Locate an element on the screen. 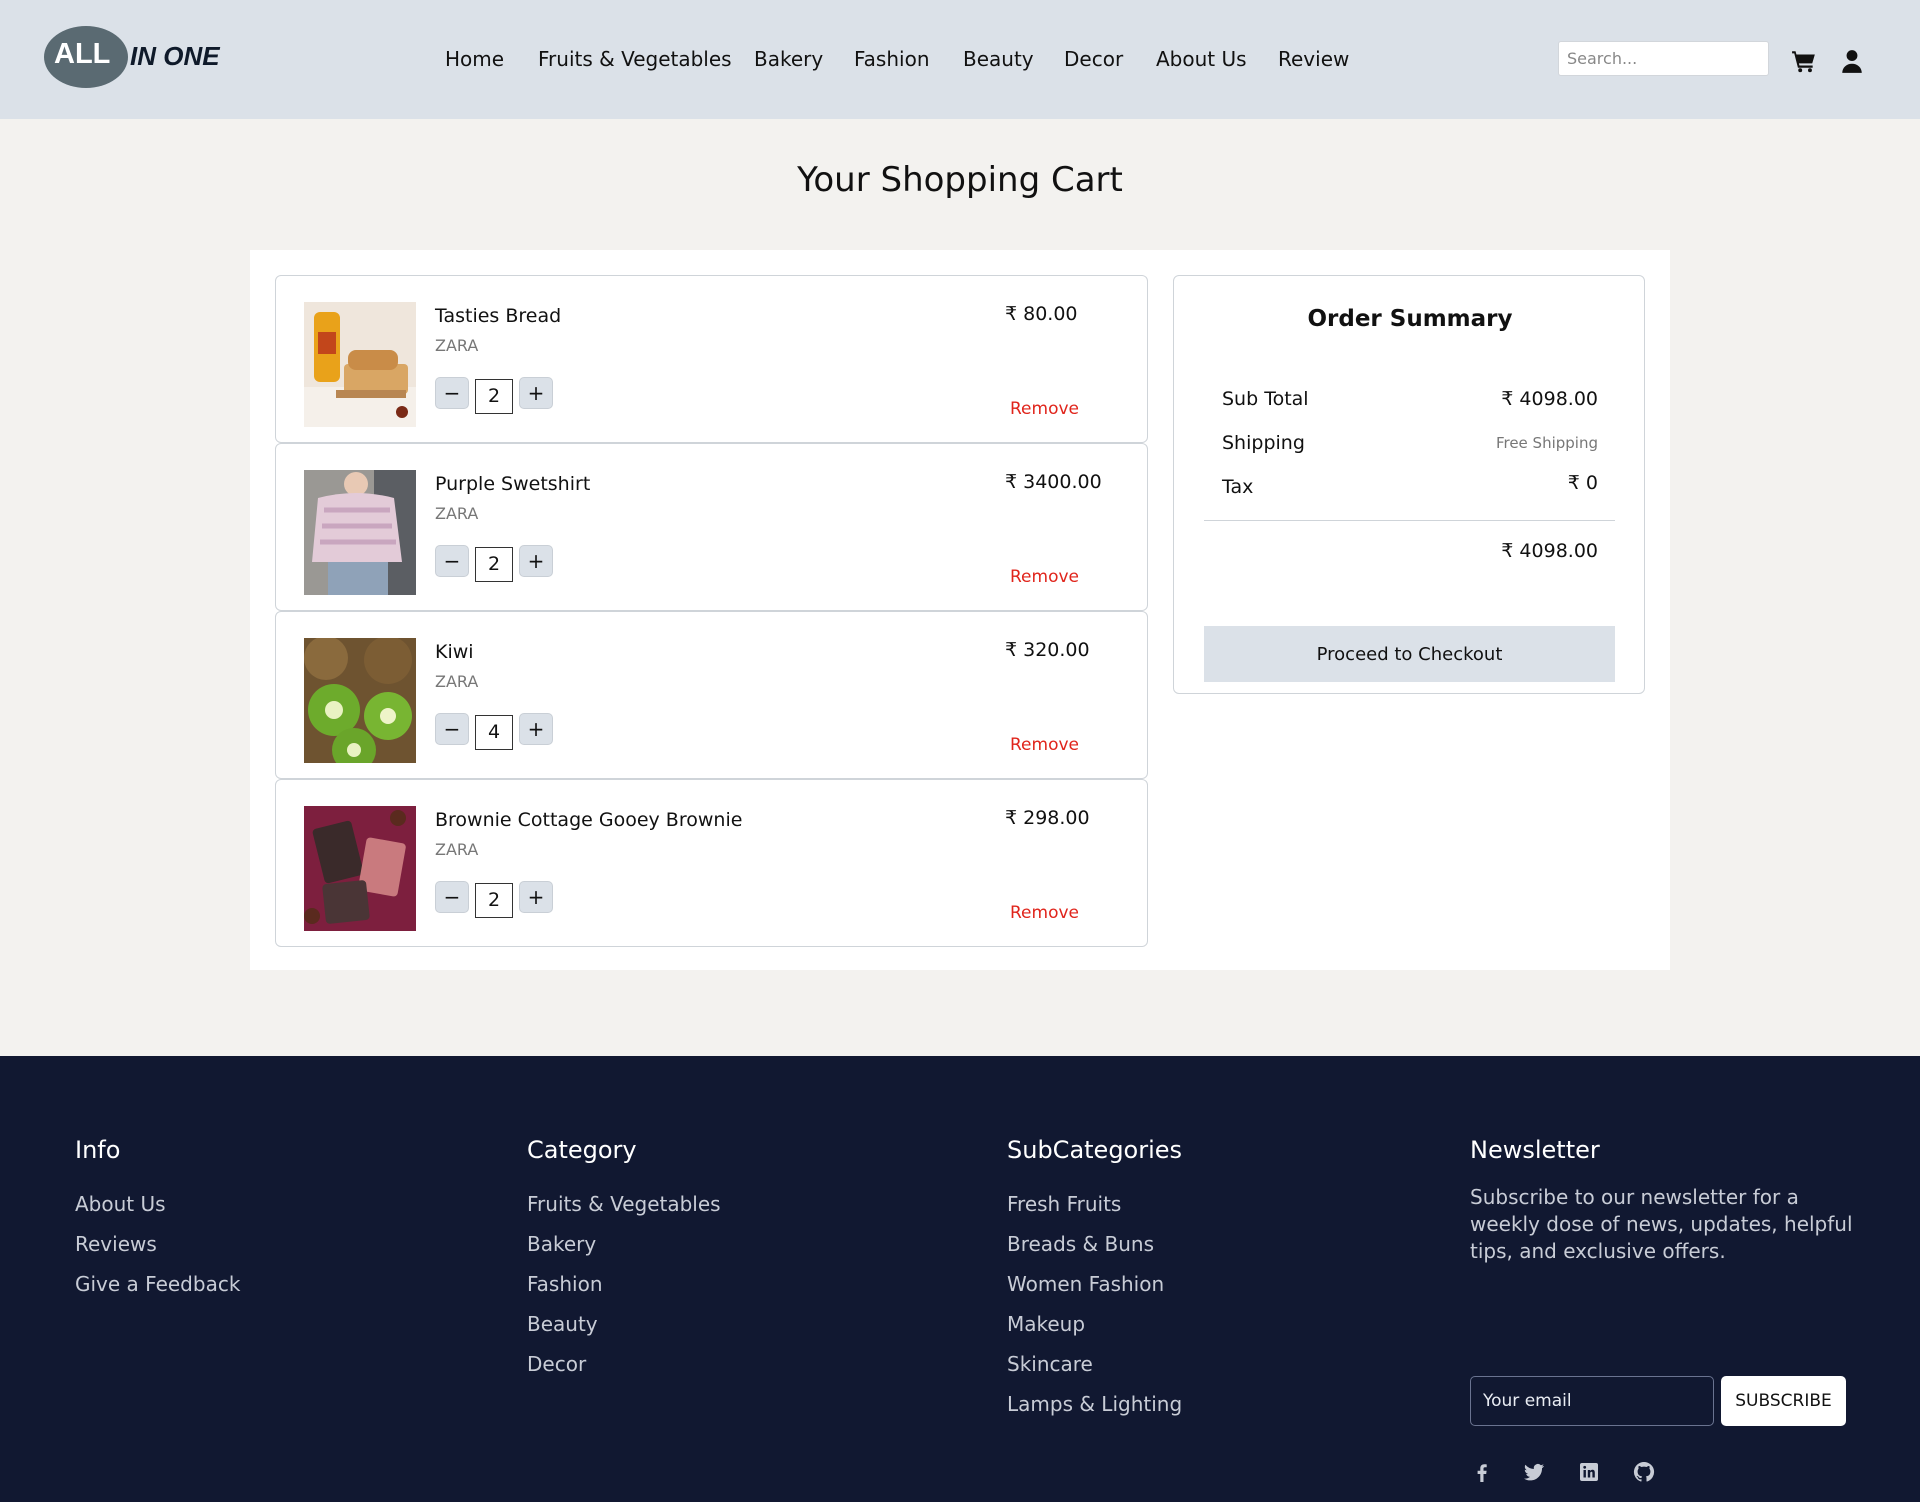 The width and height of the screenshot is (1920, 1502). nav-home: Home is located at coordinates (474, 59).